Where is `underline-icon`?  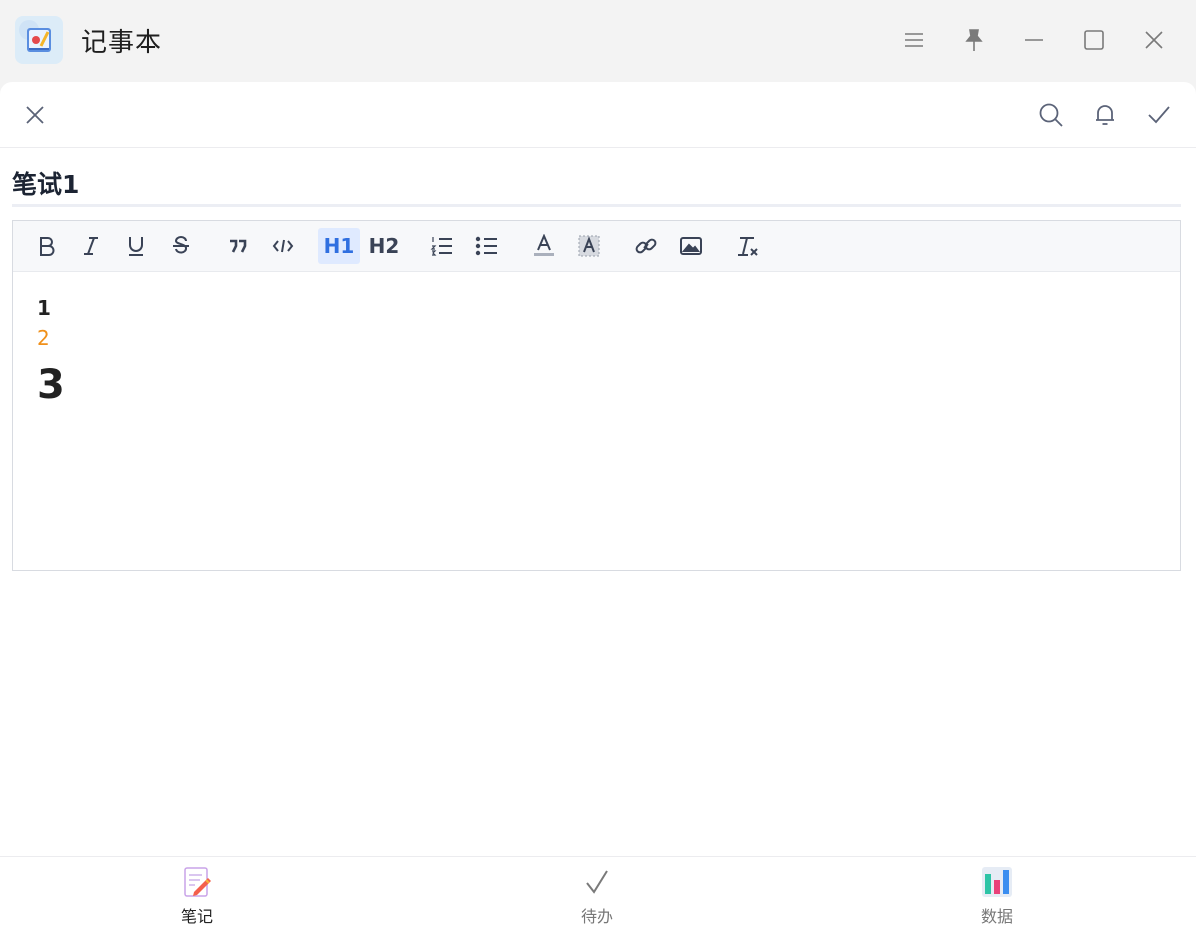 underline-icon is located at coordinates (136, 246).